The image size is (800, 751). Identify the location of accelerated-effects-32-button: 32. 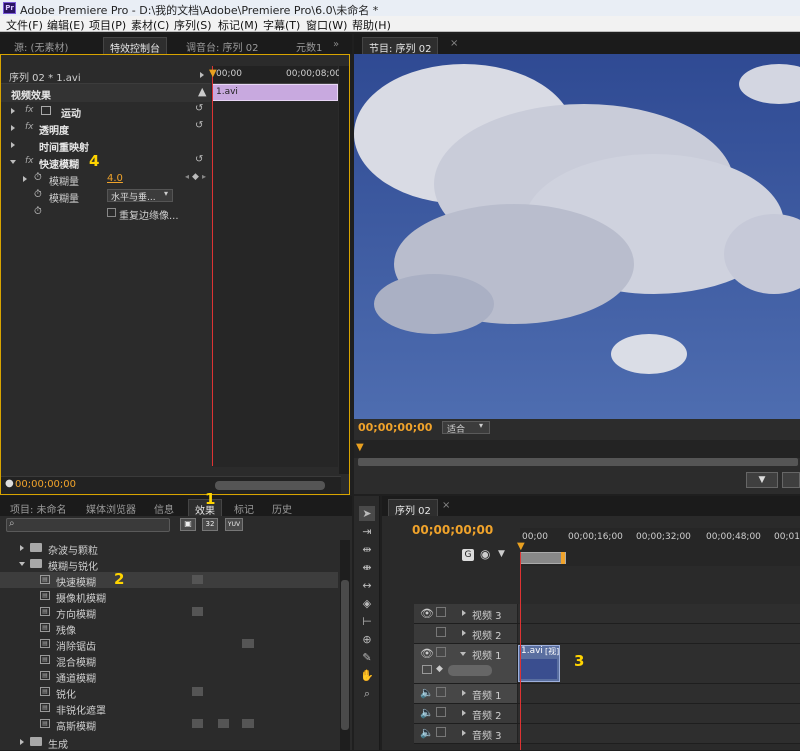
(210, 524).